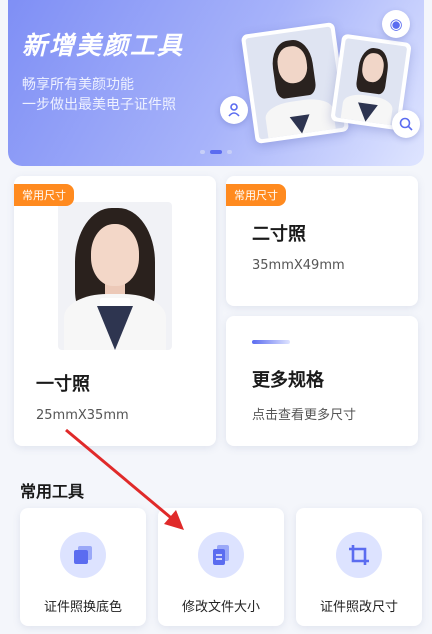 The image size is (432, 634). I want to click on card-size: 25mmX35mm, so click(82, 415).